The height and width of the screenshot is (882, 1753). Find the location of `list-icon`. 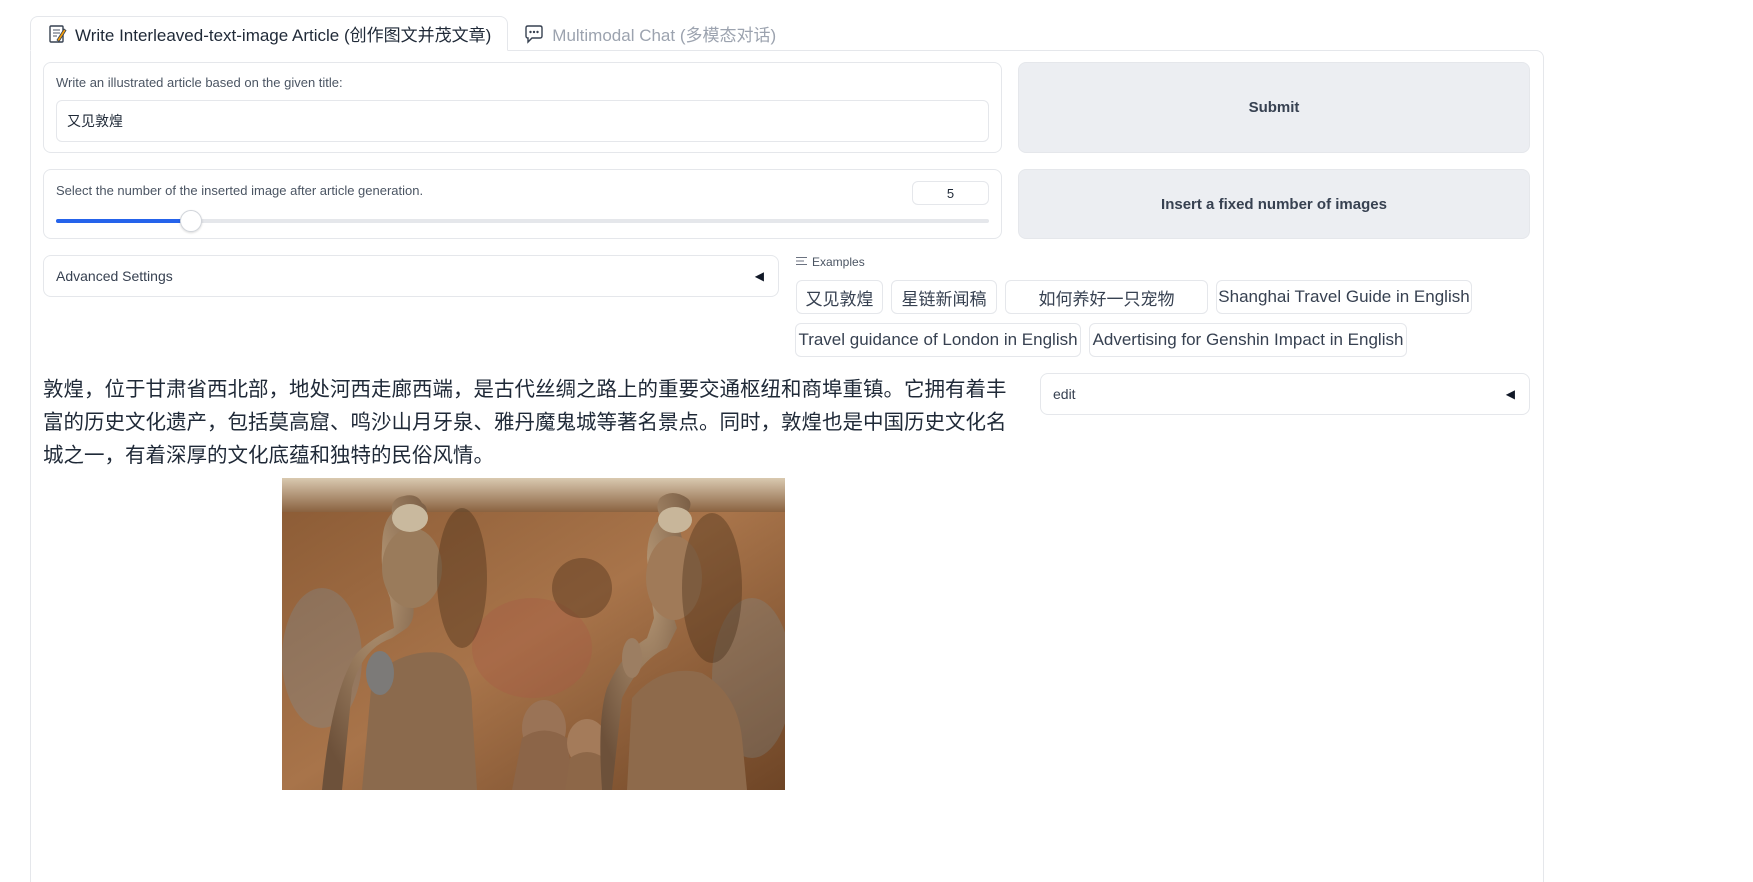

list-icon is located at coordinates (801, 262).